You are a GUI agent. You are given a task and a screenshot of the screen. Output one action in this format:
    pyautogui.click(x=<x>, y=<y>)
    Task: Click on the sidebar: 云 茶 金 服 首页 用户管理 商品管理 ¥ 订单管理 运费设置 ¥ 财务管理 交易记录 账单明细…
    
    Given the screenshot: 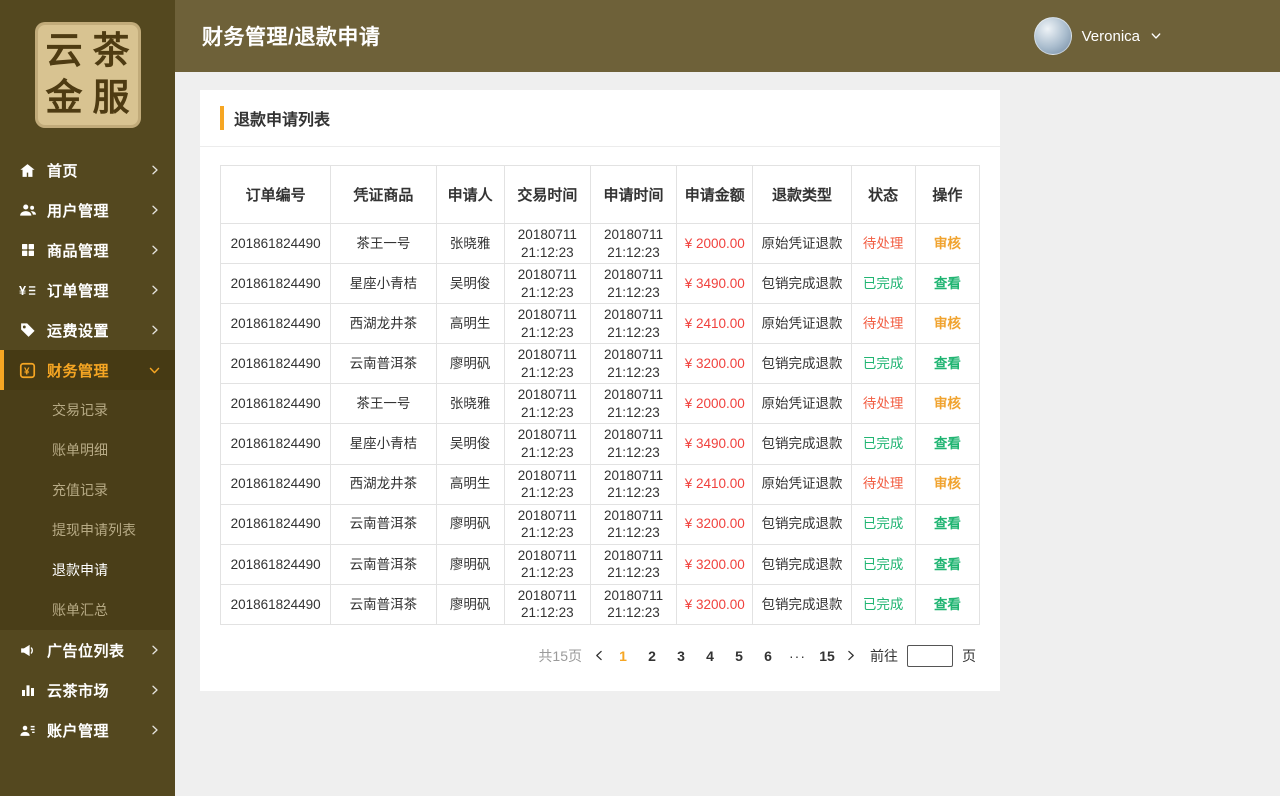 What is the action you would take?
    pyautogui.click(x=87, y=398)
    